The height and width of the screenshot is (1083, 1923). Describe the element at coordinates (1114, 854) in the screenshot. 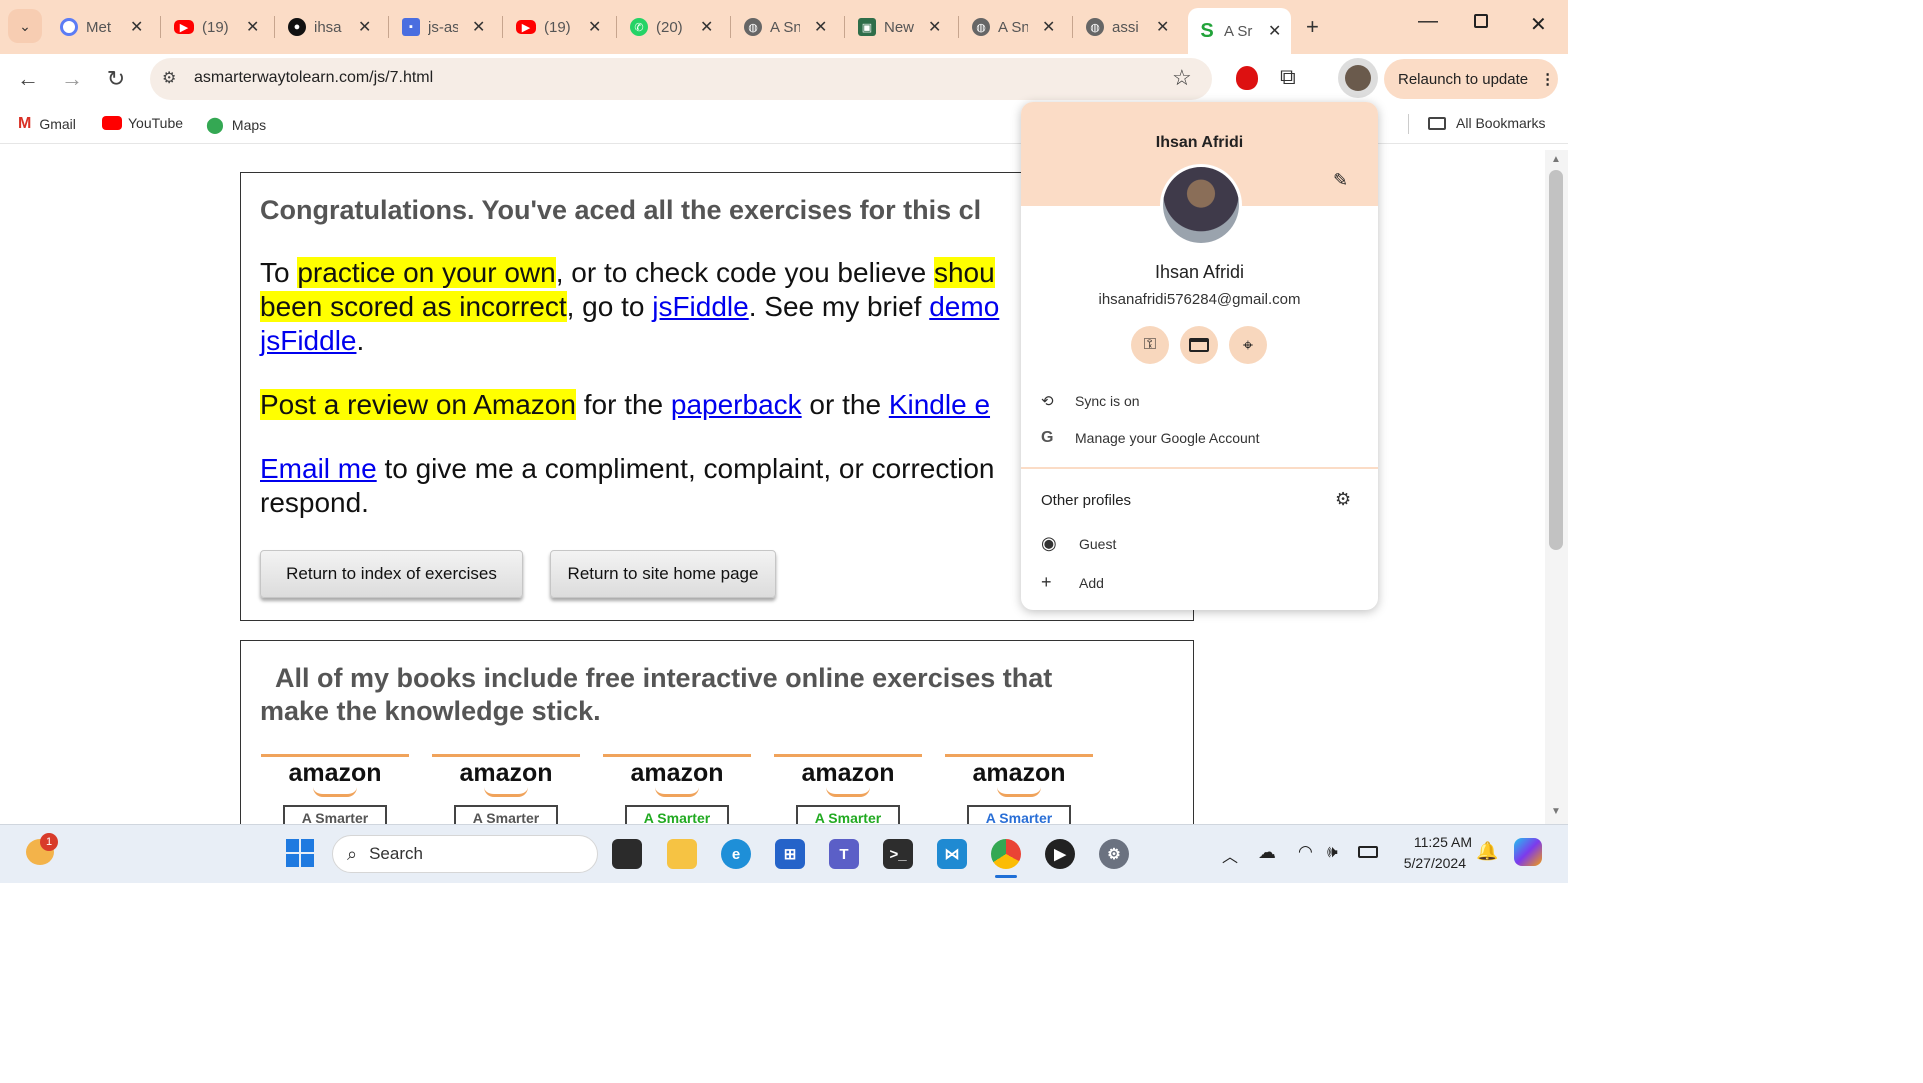

I see `settings-gear-icon: ⚙` at that location.